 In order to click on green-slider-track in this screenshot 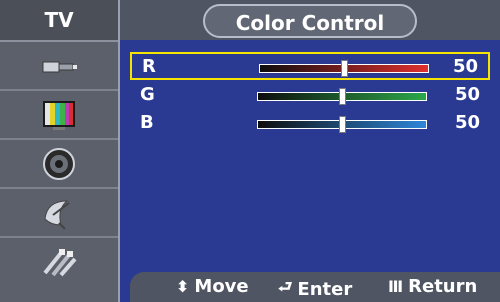, I will do `click(342, 96)`.